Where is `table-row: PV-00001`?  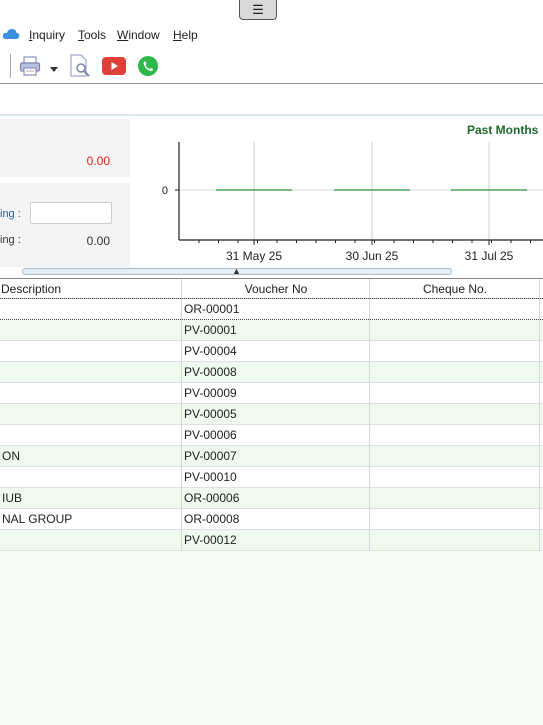 table-row: PV-00001 is located at coordinates (271, 330).